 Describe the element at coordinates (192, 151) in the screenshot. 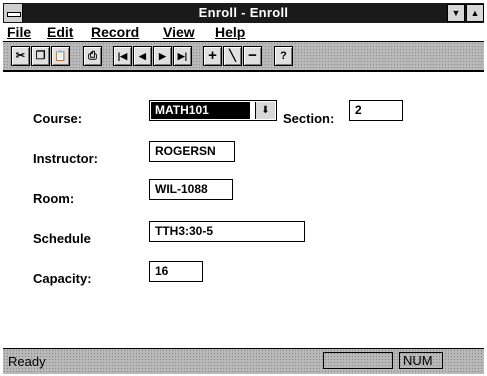

I see `instructor-field: ROGERSN` at that location.